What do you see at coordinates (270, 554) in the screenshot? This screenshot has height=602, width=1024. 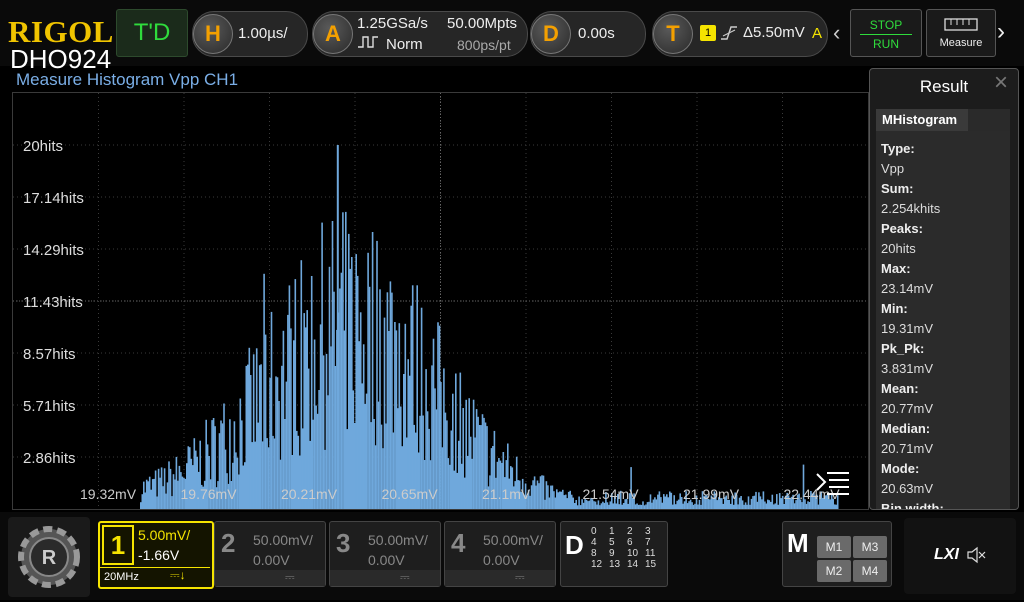 I see `channel-2-box: 2 50.00mV/ 0.00V ⎓` at bounding box center [270, 554].